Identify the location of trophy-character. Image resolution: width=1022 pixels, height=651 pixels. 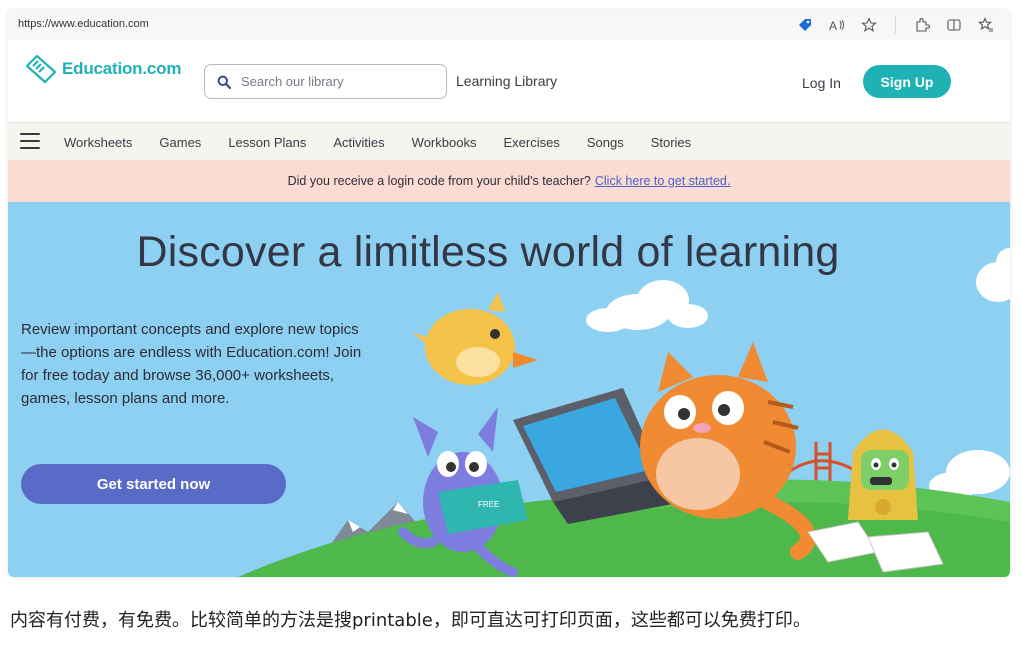
(883, 474).